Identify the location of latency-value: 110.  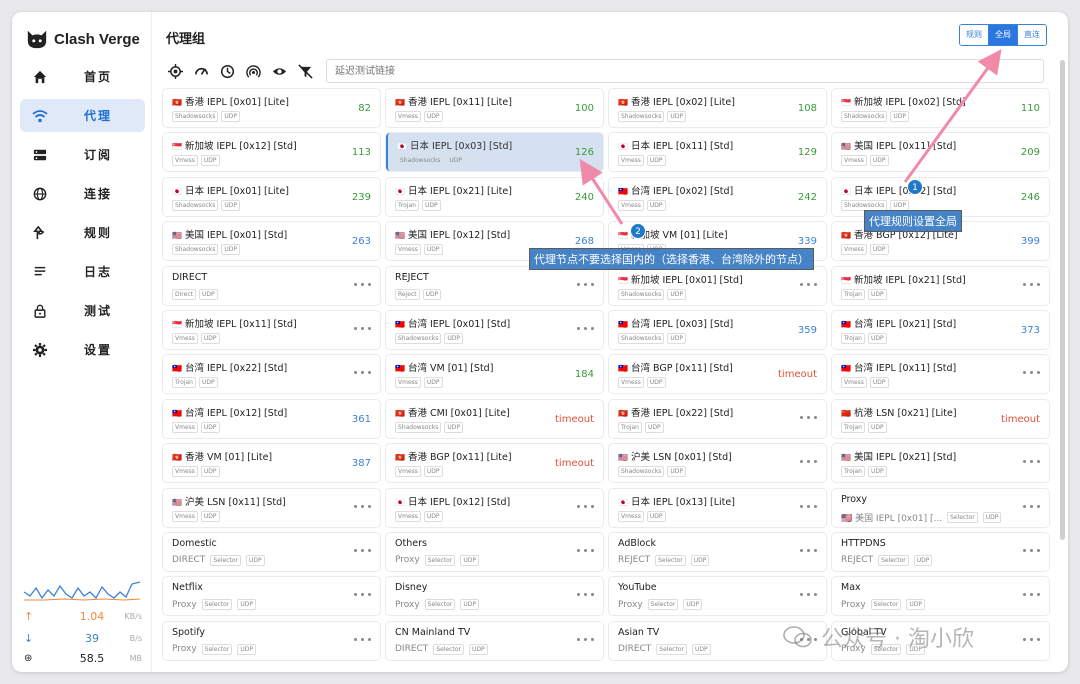
(1030, 108).